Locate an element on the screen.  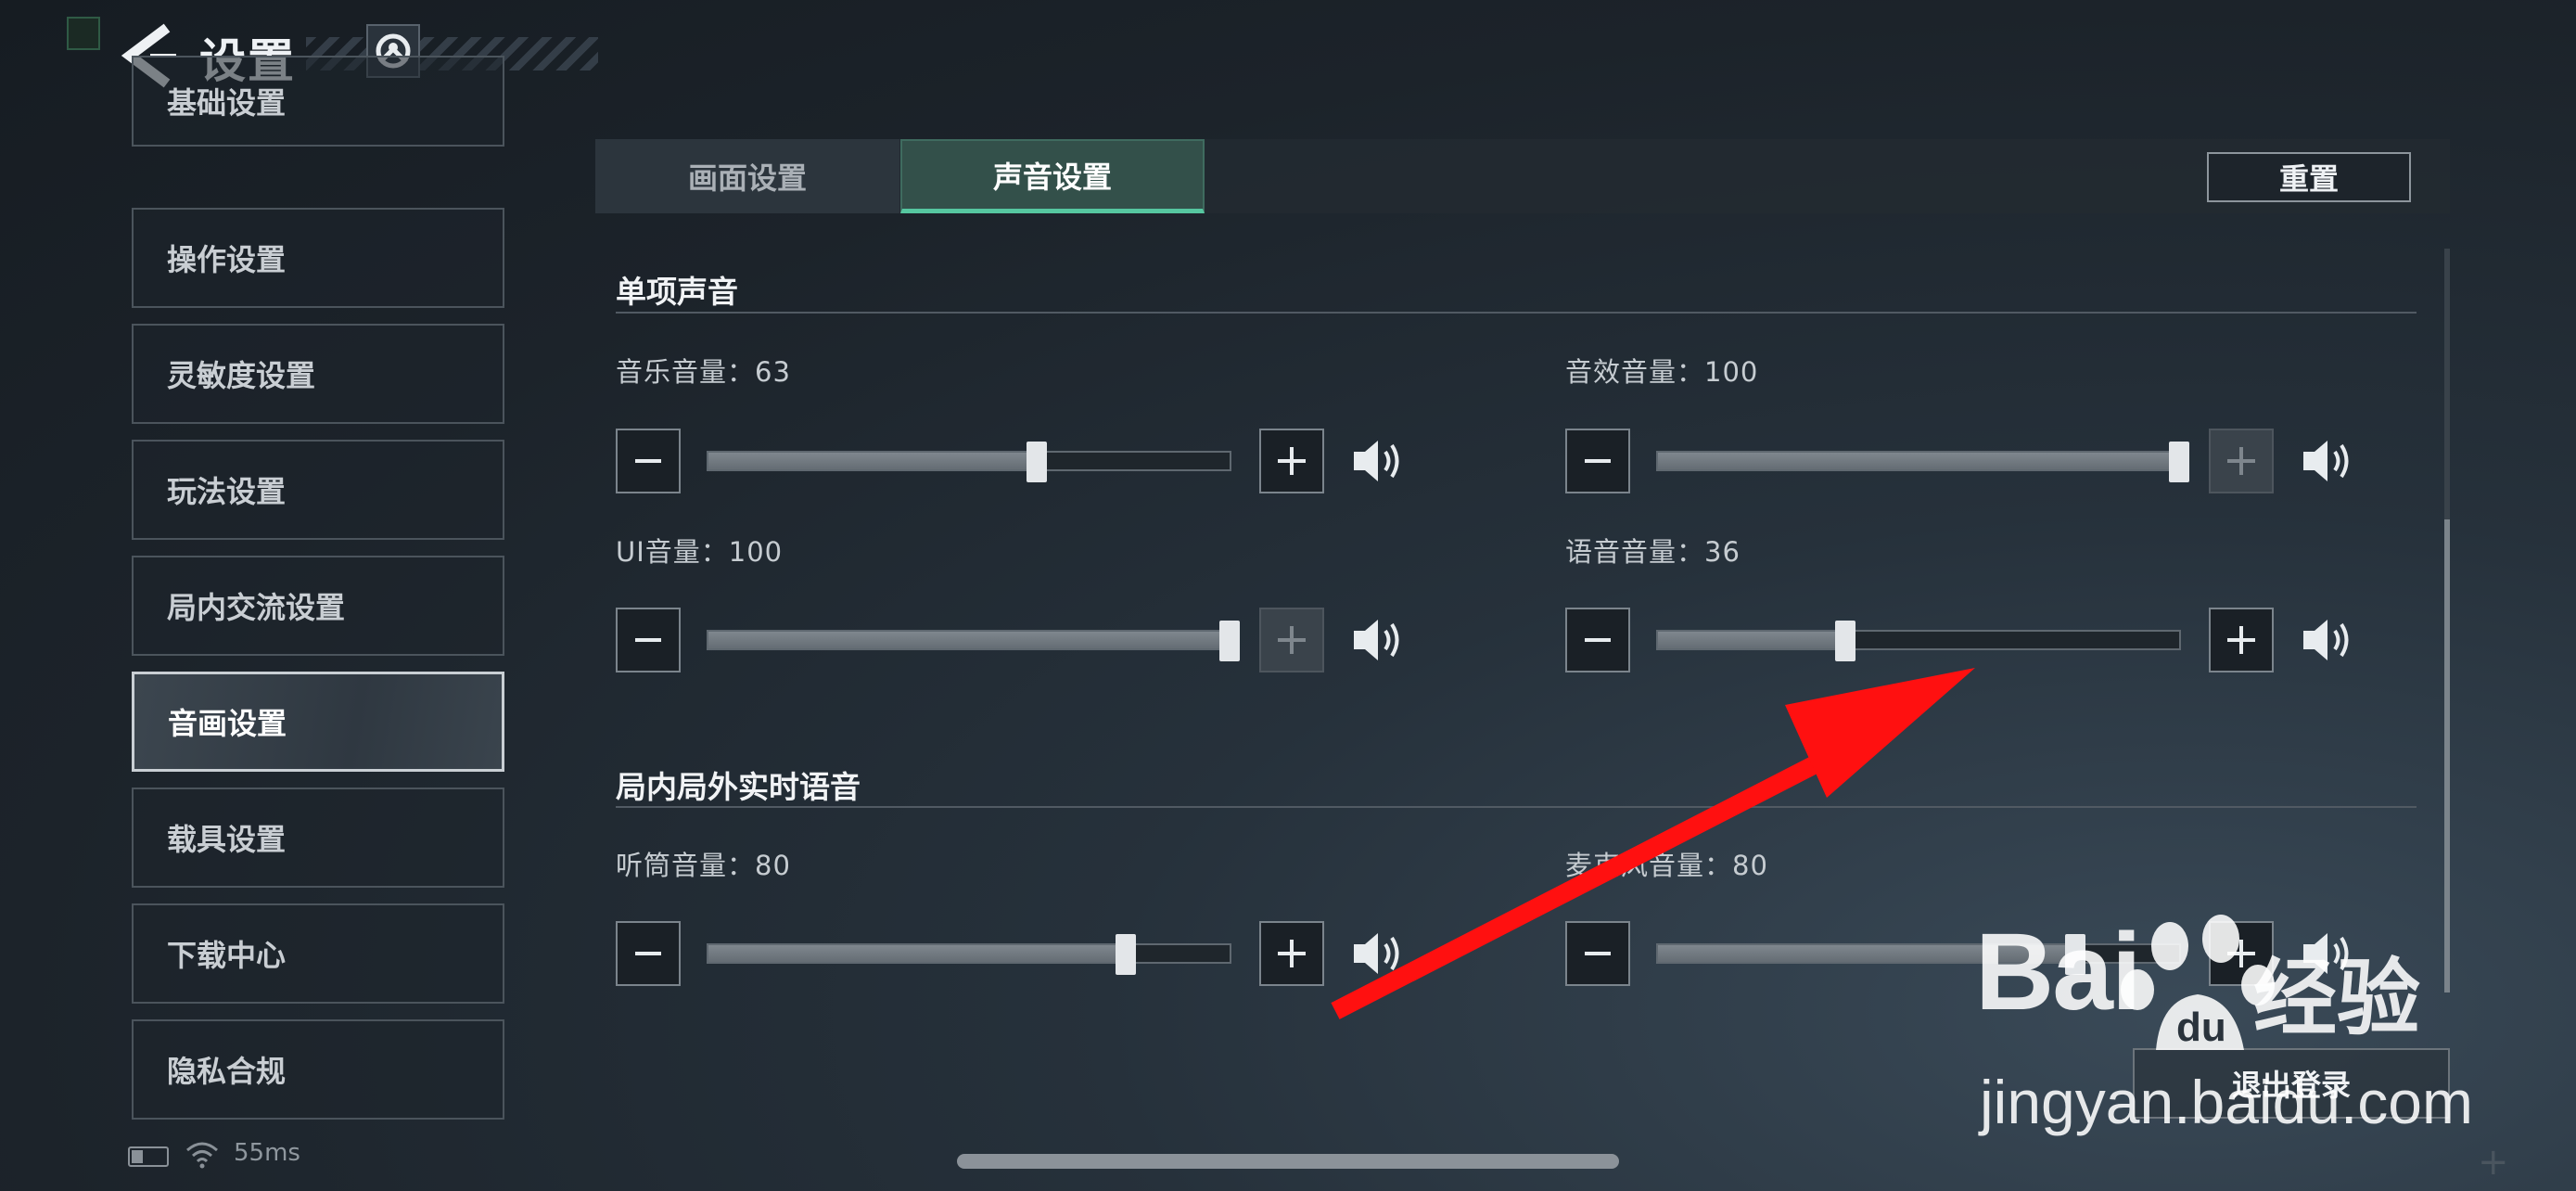
sidebar-item-communication: 局内交流设置 is located at coordinates (318, 606).